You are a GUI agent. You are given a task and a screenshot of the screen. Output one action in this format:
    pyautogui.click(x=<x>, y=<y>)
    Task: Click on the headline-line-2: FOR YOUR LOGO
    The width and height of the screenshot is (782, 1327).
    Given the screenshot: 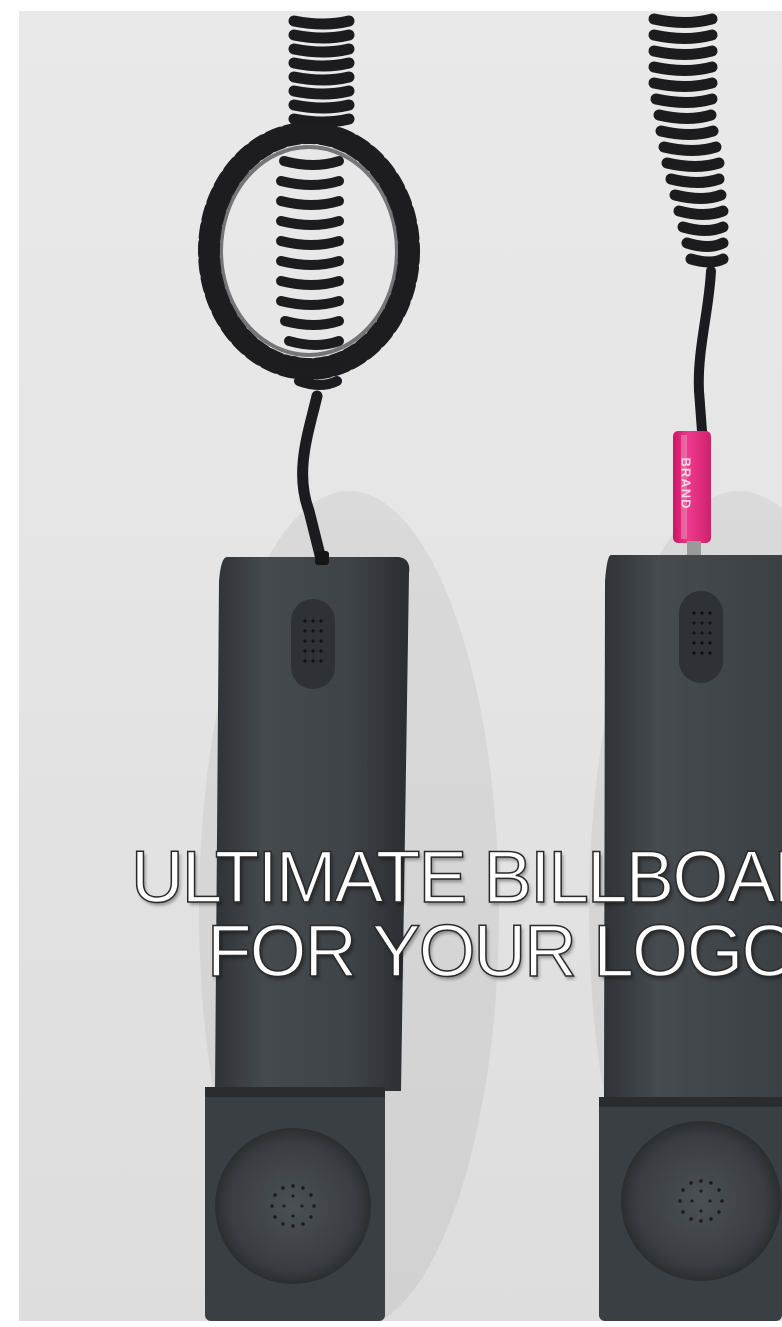 What is the action you would take?
    pyautogui.click(x=494, y=951)
    